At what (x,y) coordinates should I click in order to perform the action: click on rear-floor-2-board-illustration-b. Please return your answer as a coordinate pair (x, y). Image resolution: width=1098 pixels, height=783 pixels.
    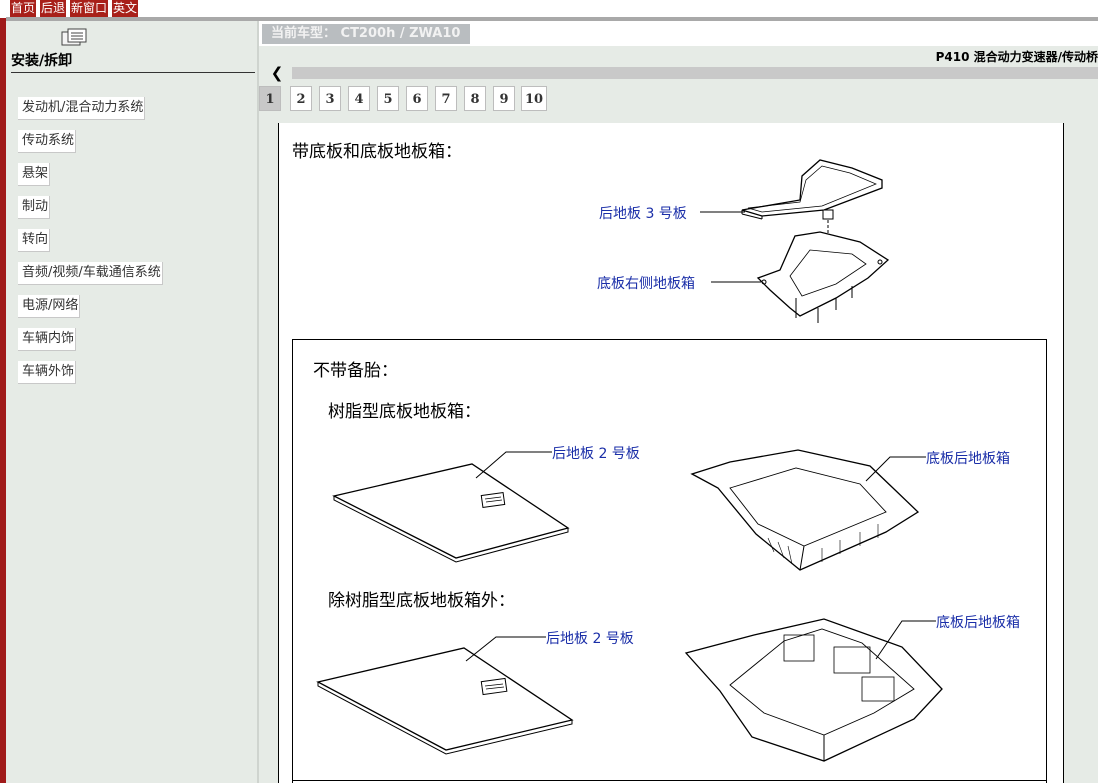
    Looking at the image, I should click on (445, 701).